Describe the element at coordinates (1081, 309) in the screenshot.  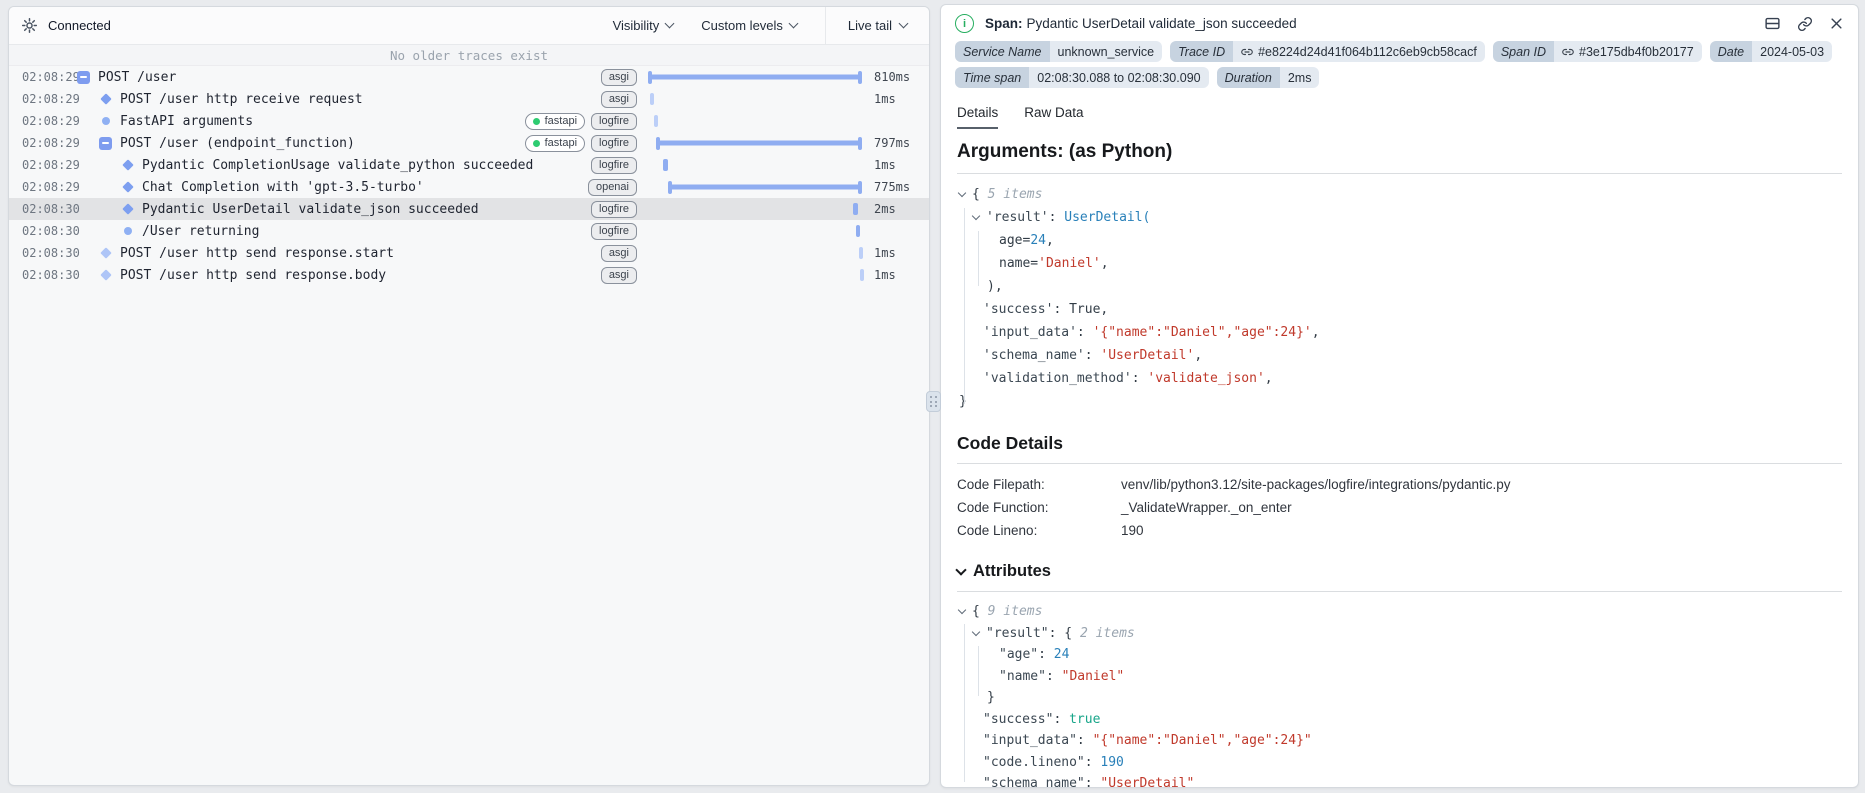
I see `code-token-plain: : True,` at that location.